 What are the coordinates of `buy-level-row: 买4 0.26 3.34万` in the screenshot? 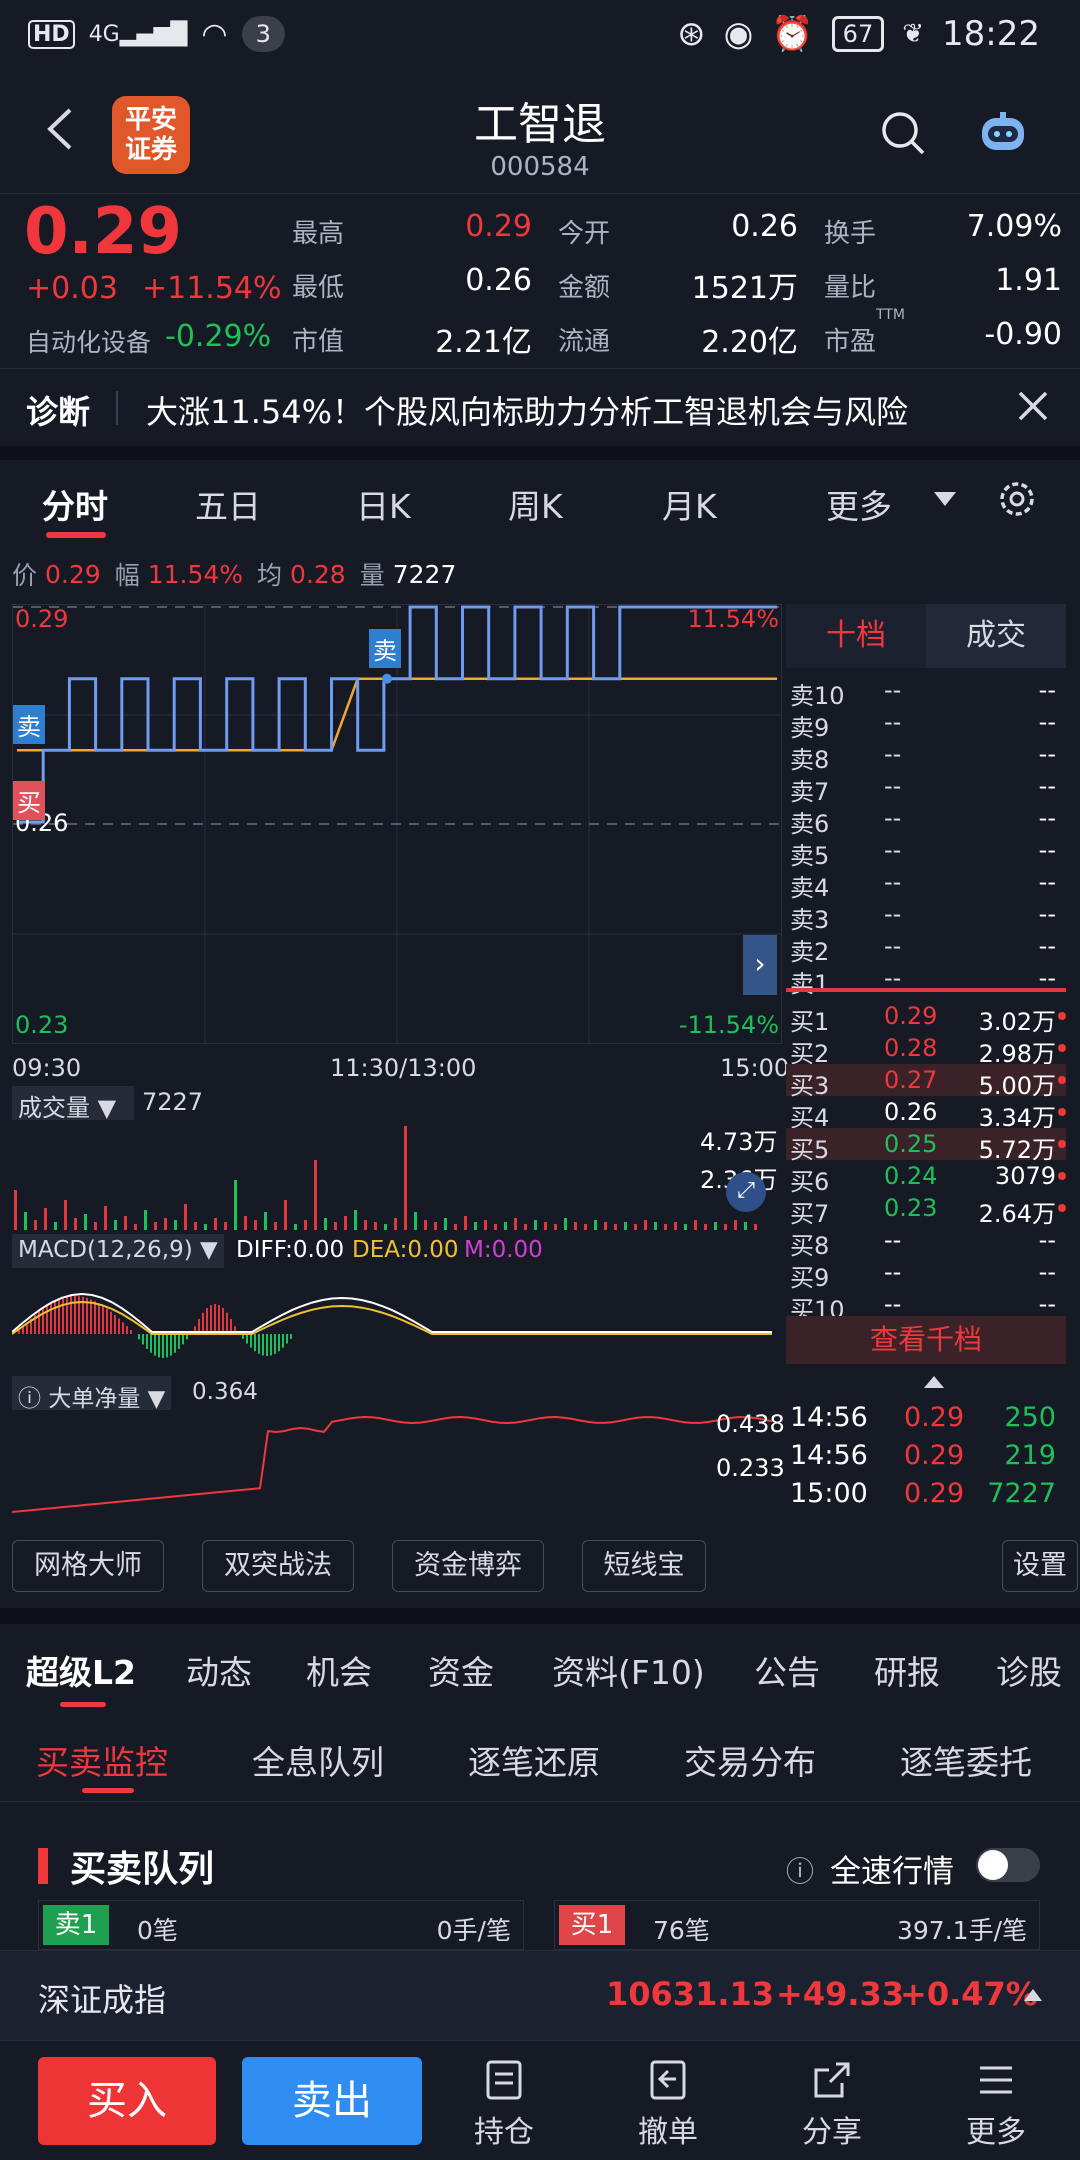 It's located at (926, 1114).